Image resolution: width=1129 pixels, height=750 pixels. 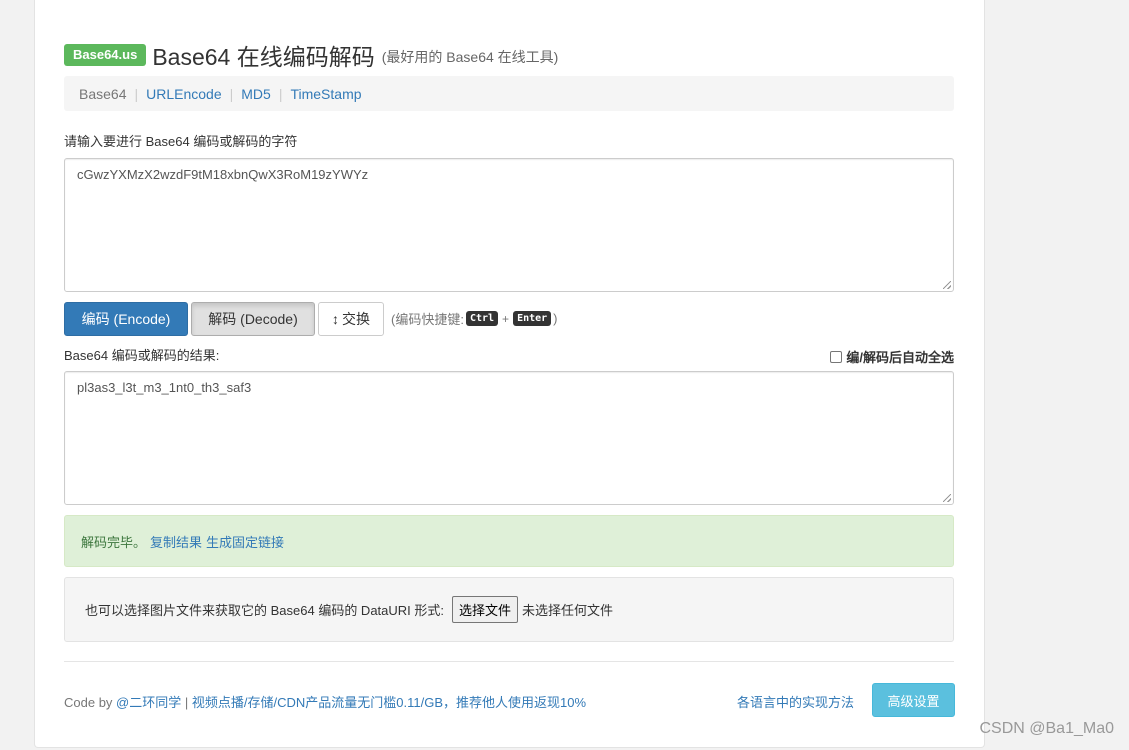 I want to click on file-status: 未选择任何文件, so click(x=568, y=610).